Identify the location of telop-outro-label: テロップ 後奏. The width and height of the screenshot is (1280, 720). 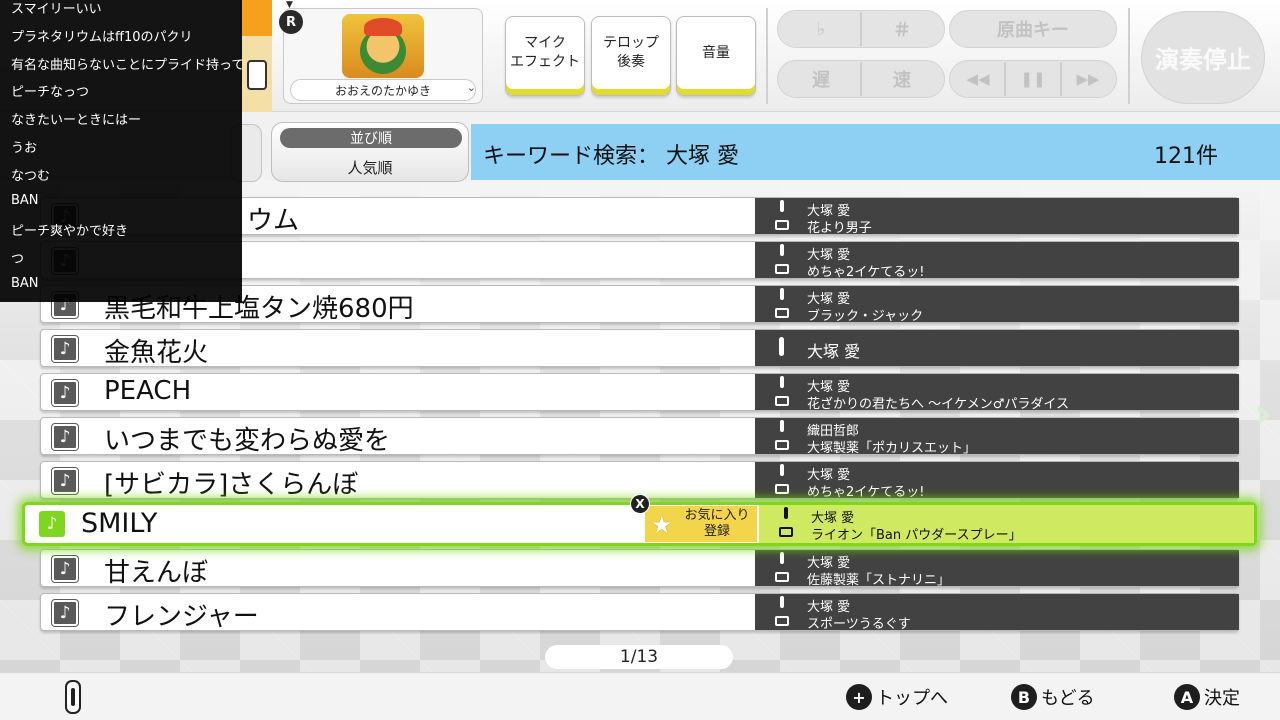
(631, 52).